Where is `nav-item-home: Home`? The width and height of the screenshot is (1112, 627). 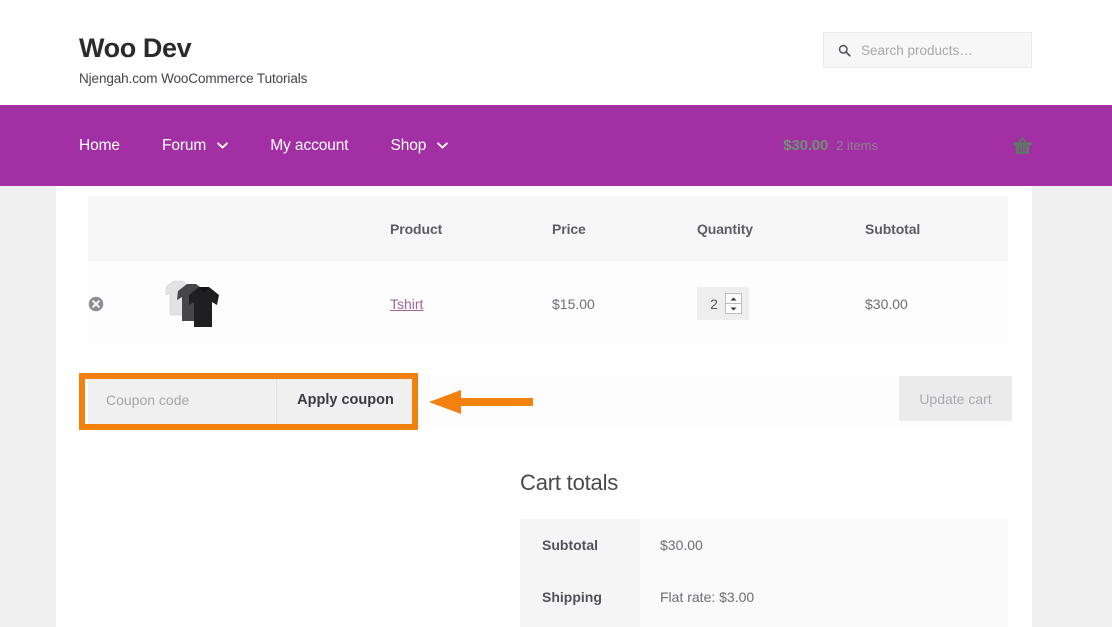 nav-item-home: Home is located at coordinates (99, 146).